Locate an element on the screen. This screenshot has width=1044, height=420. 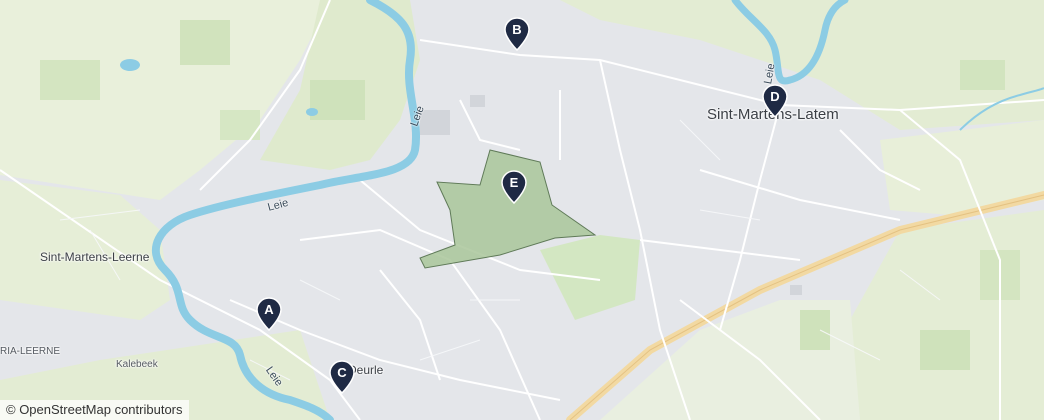
marker-label: D is located at coordinates (775, 96).